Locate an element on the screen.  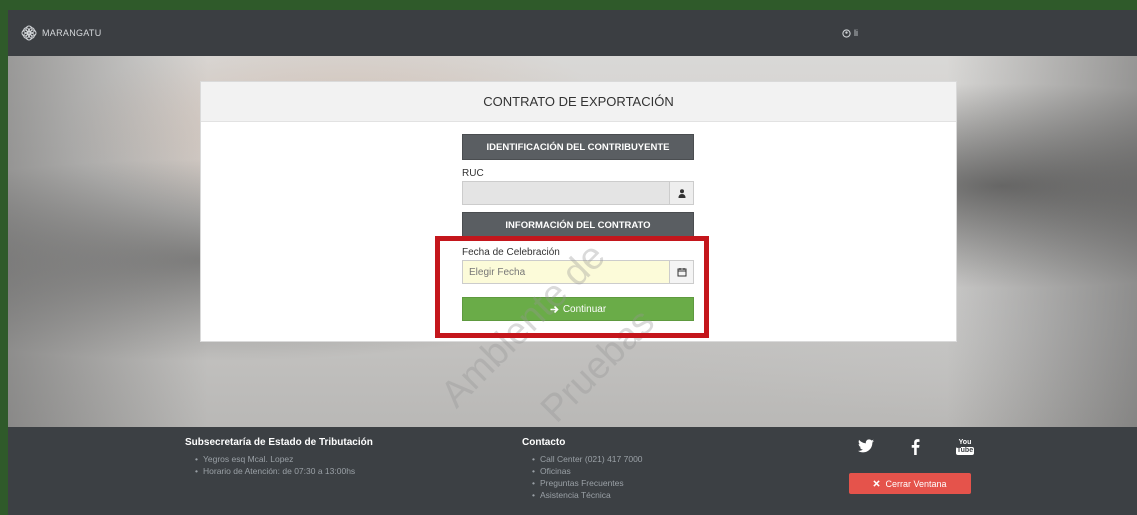
page-title: CONTRATO DE EXPORTACIÓN is located at coordinates (578, 101).